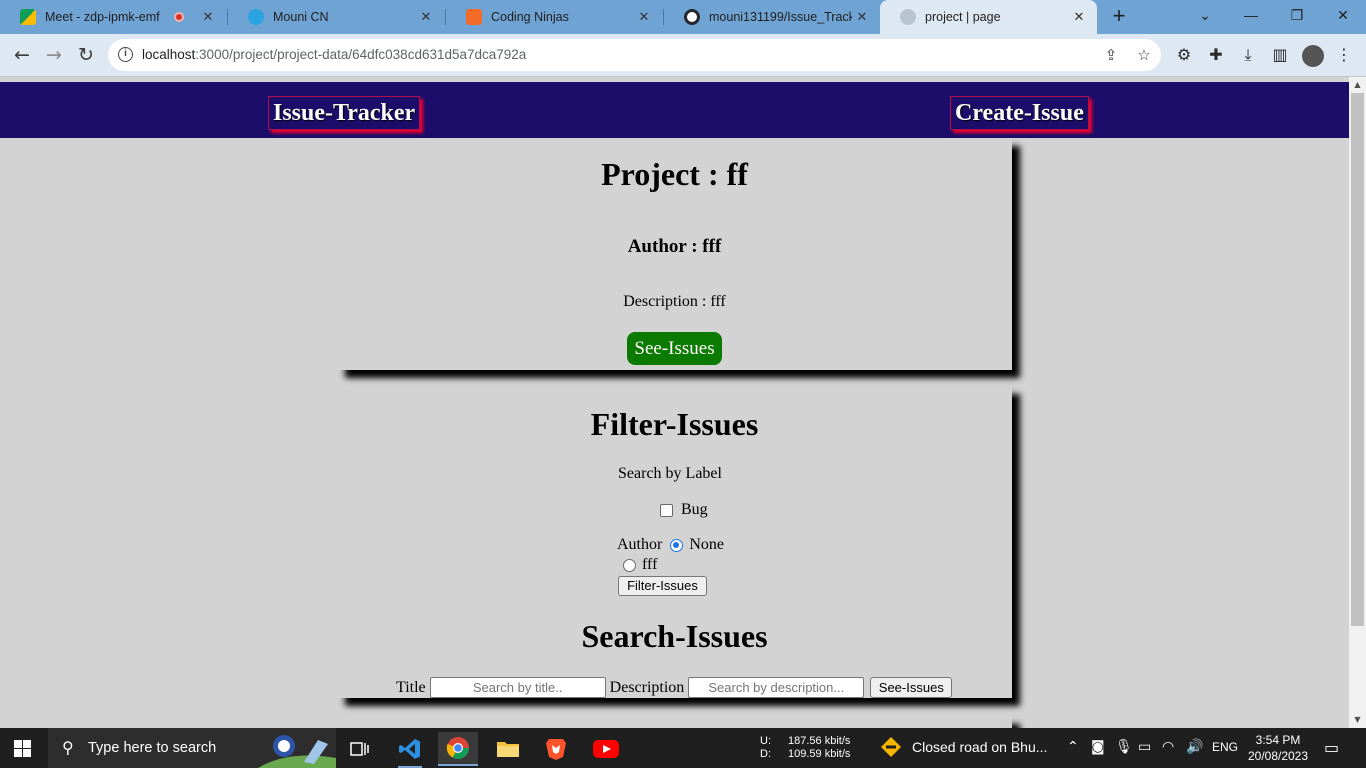 This screenshot has height=768, width=1366. I want to click on new-tab-button: +, so click(1119, 17).